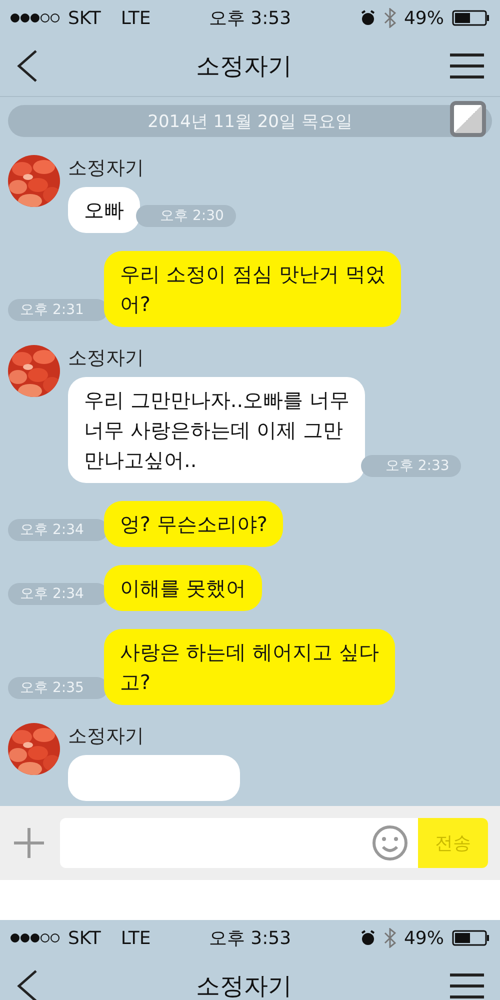 This screenshot has width=500, height=1000. What do you see at coordinates (58, 688) in the screenshot?
I see `message-time: 오후 2:35` at bounding box center [58, 688].